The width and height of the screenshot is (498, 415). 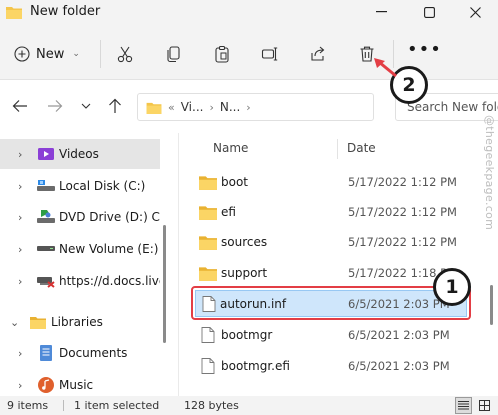 I want to click on file-name: support, so click(x=244, y=273).